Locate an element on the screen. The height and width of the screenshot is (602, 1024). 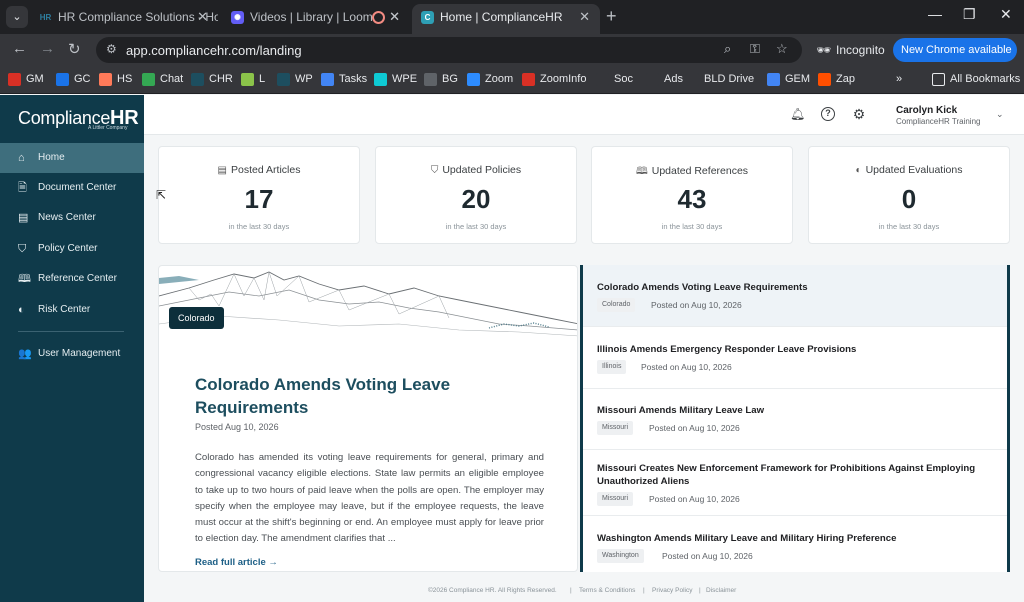
news-icon: ▤ is located at coordinates (23, 218).